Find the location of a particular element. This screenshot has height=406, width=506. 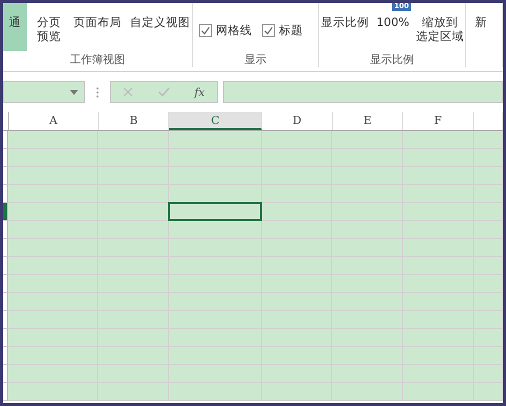

ribbon-button: 页面布局 is located at coordinates (97, 27).